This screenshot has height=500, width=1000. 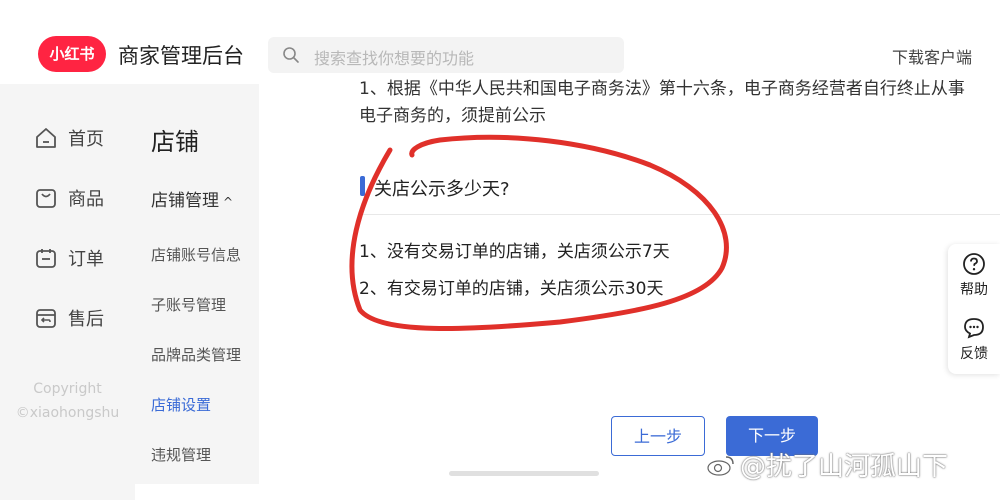 I want to click on menu-group-store-management: 店铺管理 ^, so click(x=192, y=198).